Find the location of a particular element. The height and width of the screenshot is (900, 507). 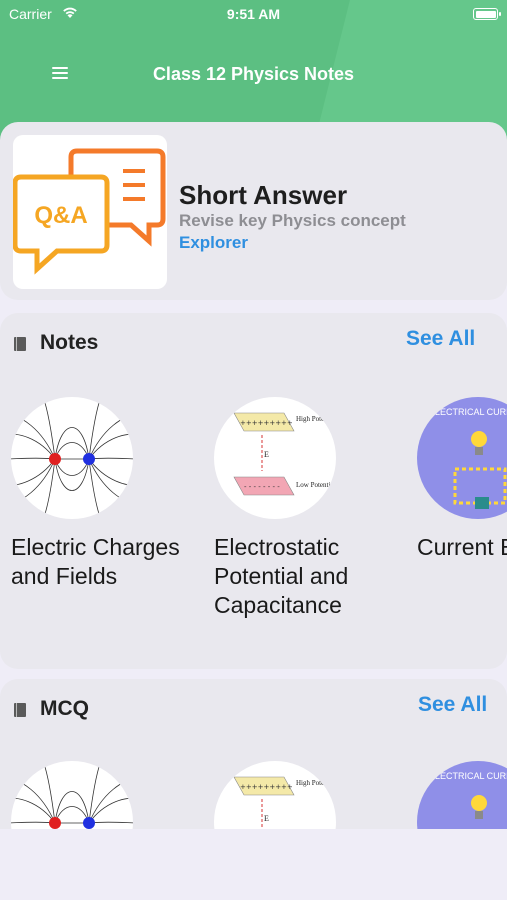

bottom-area is located at coordinates (253, 864).